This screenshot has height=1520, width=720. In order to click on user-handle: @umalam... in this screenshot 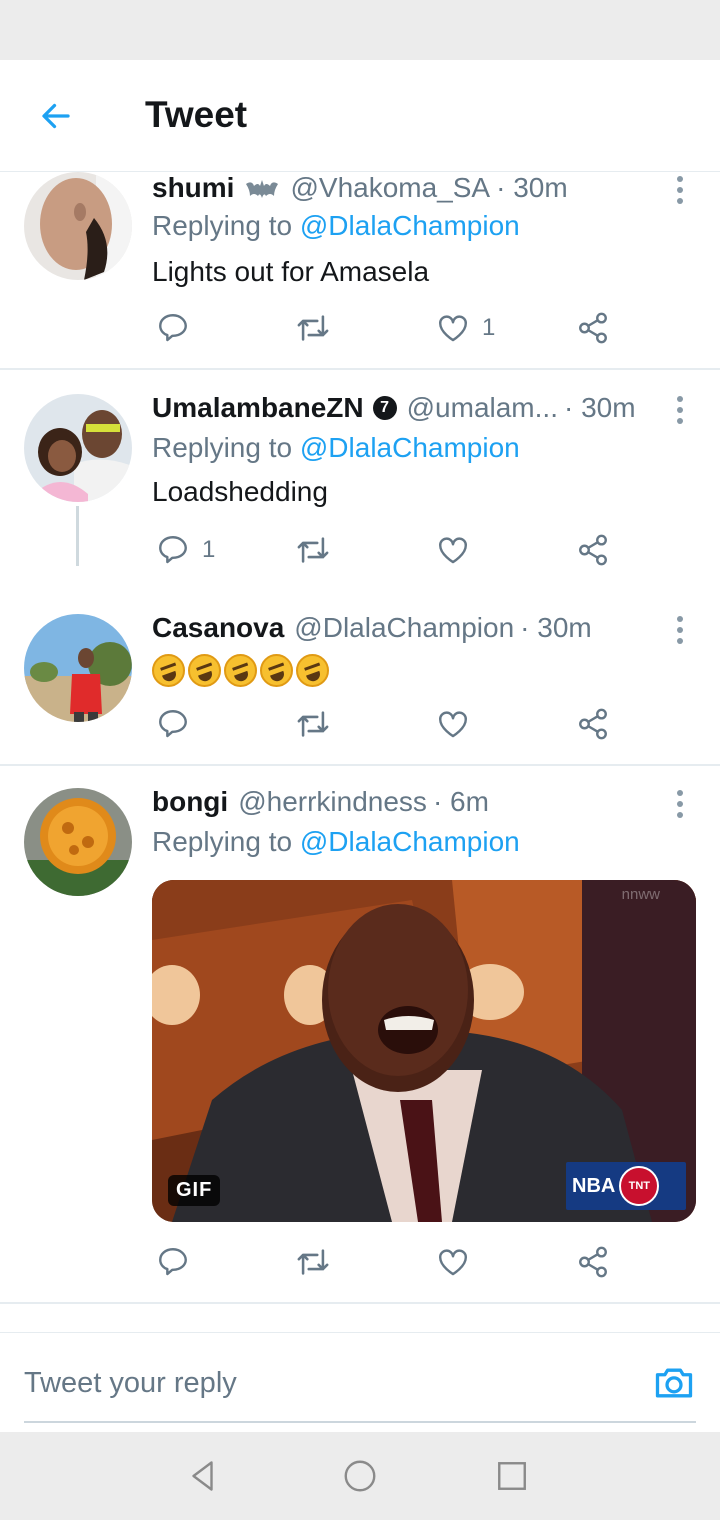, I will do `click(482, 408)`.